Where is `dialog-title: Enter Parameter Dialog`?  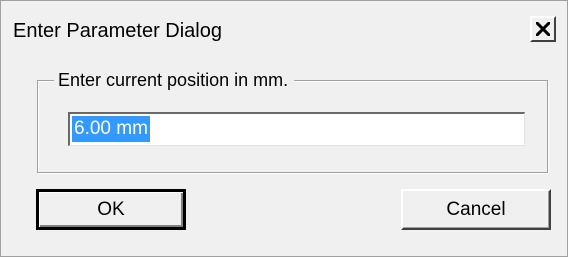
dialog-title: Enter Parameter Dialog is located at coordinates (117, 31).